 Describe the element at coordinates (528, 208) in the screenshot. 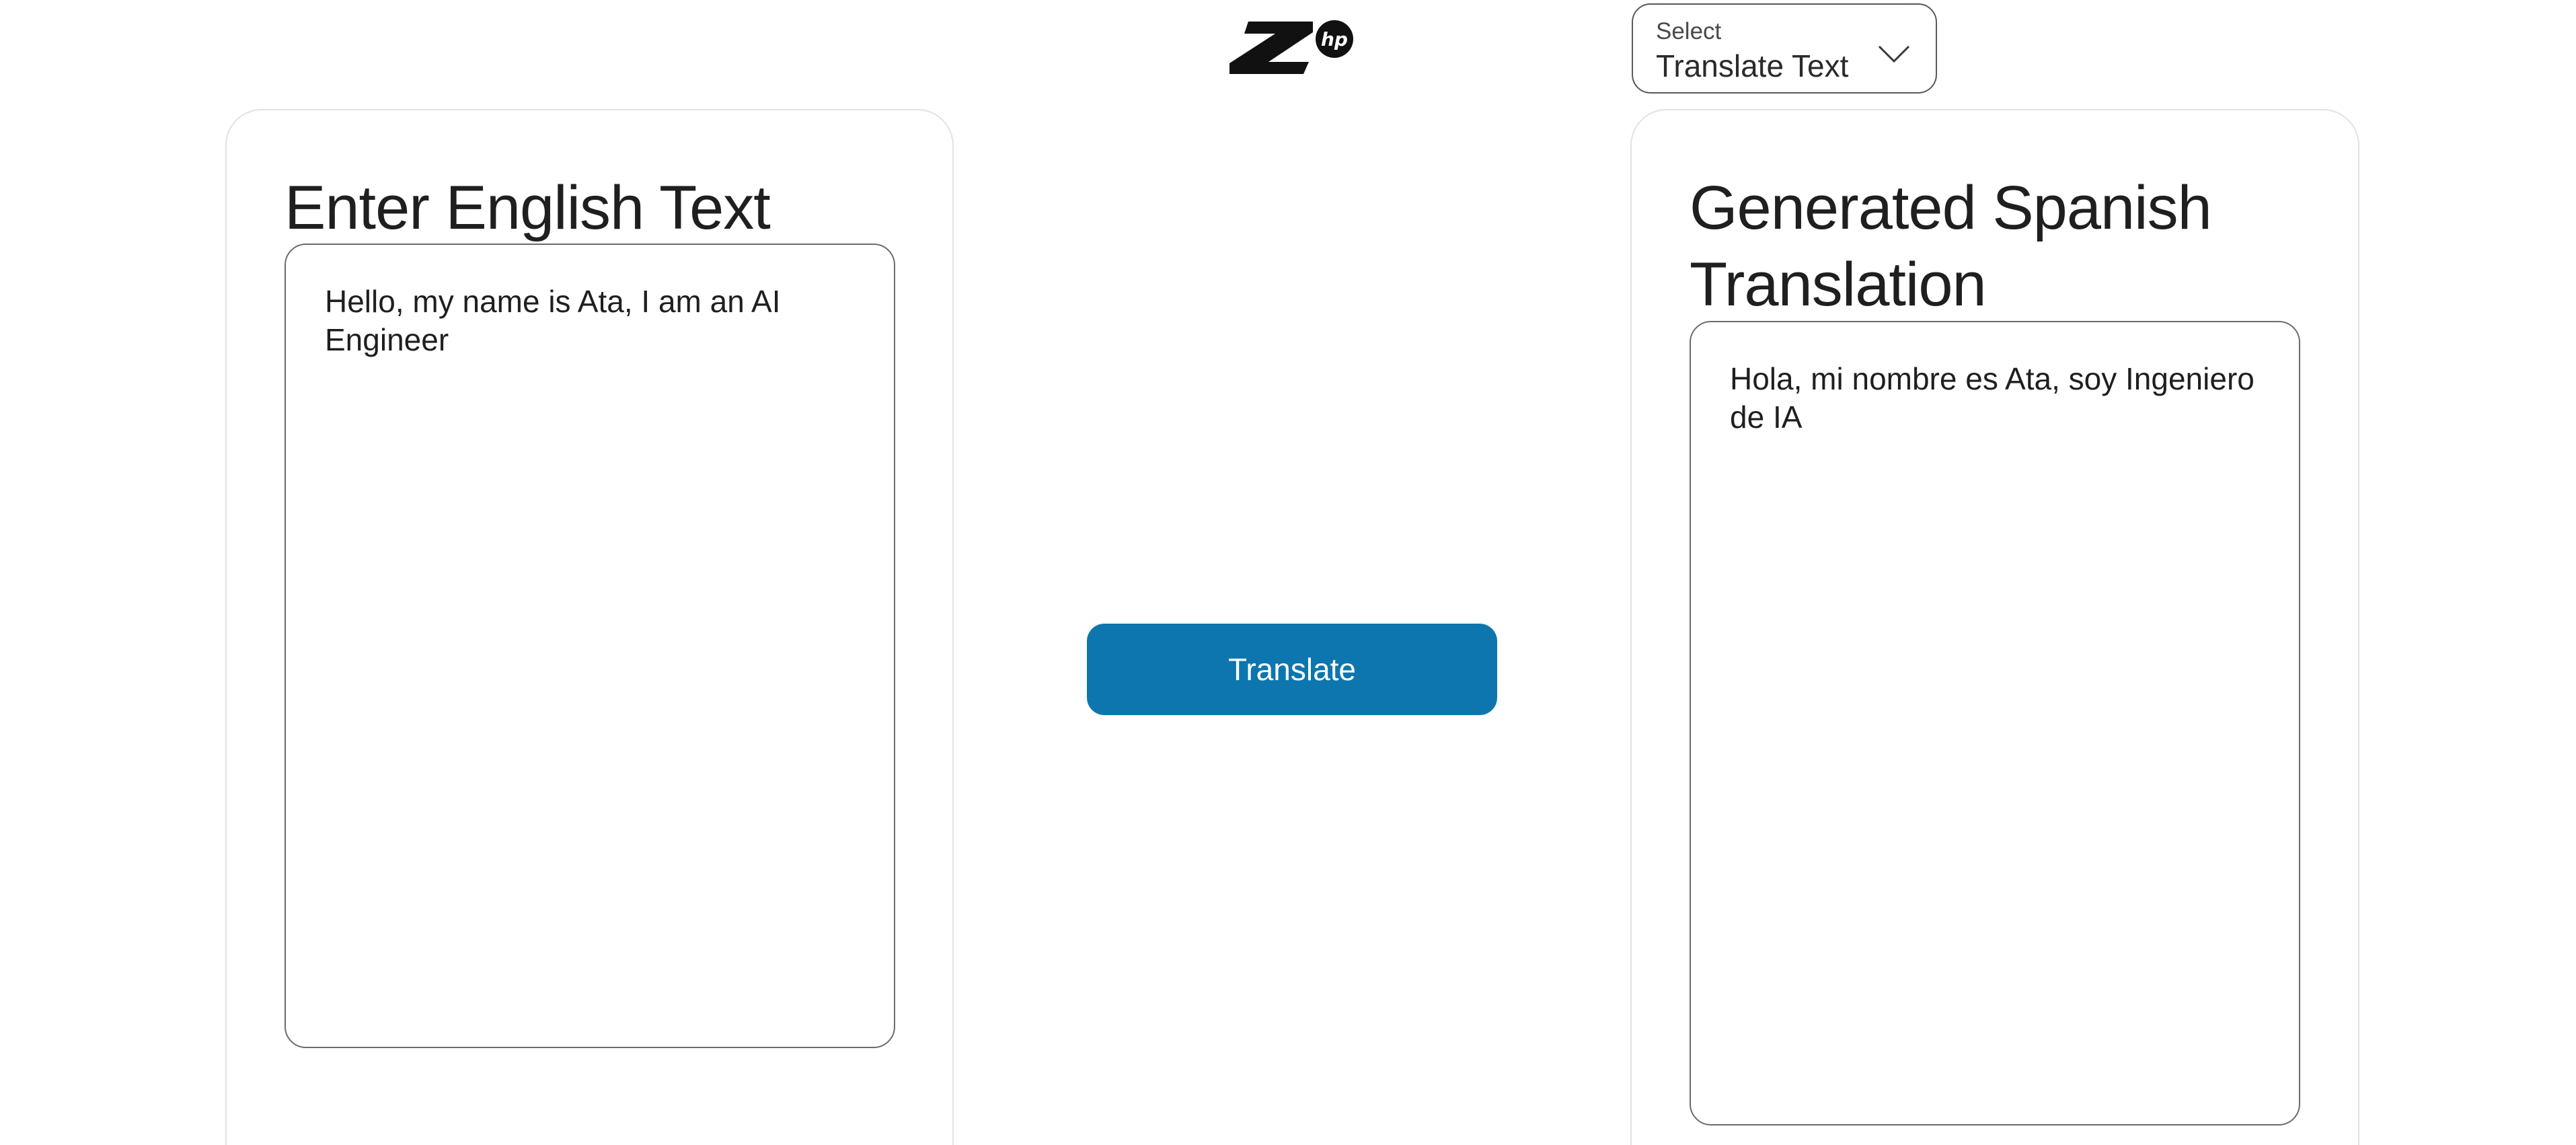

I see `input-panel-title: Enter English Text` at that location.